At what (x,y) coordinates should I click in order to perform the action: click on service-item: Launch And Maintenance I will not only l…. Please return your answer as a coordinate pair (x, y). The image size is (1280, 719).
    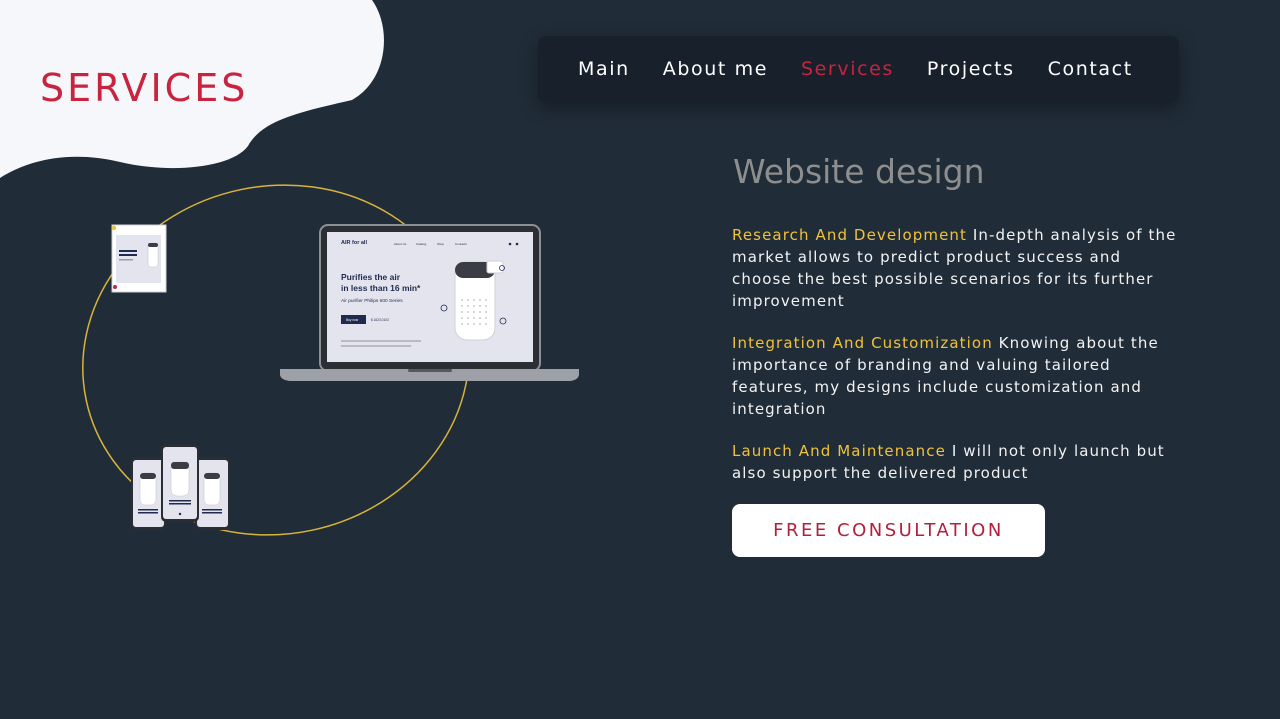
    Looking at the image, I should click on (957, 462).